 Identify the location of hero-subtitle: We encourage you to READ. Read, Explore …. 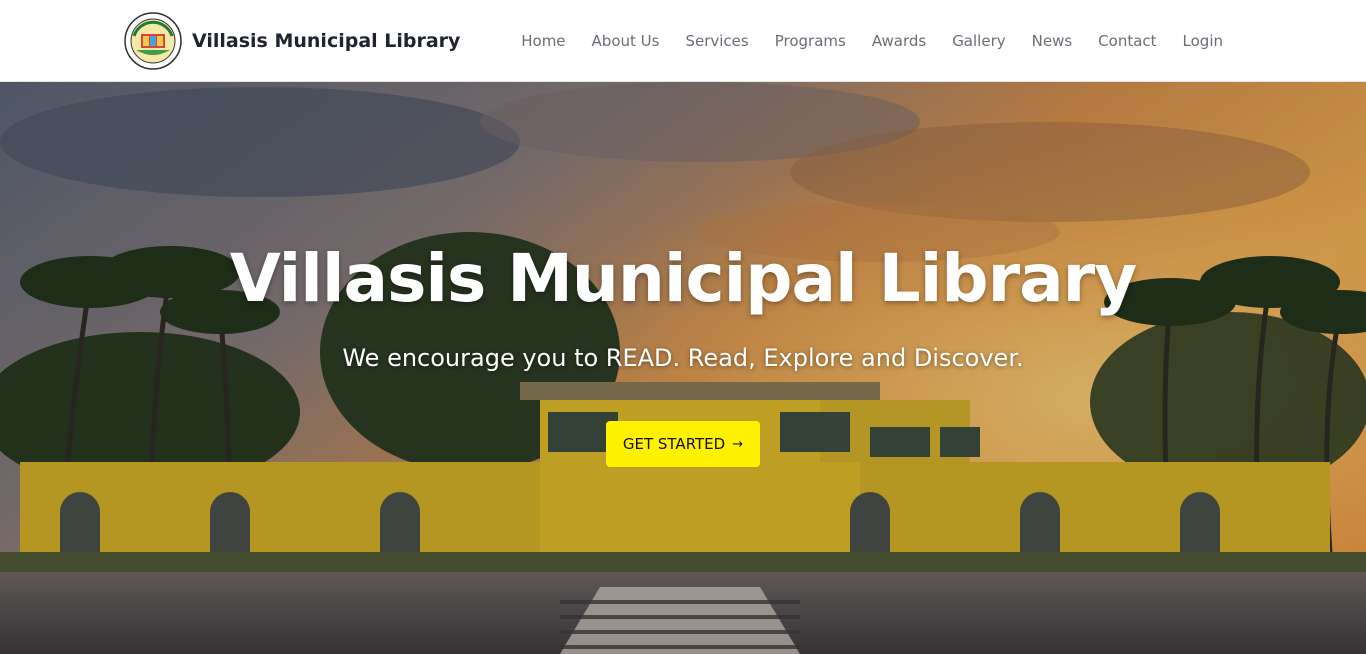
(683, 358).